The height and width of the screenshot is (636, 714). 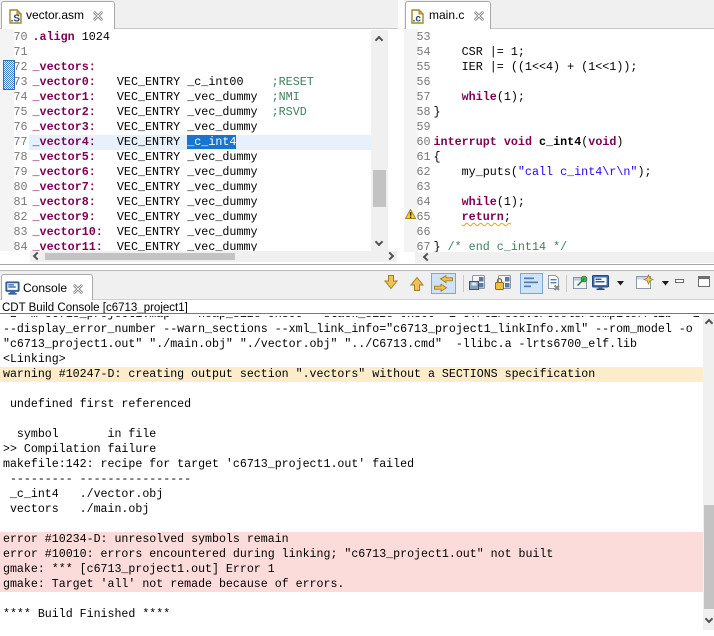 What do you see at coordinates (15, 18) in the screenshot?
I see `svg-text: .S` at bounding box center [15, 18].